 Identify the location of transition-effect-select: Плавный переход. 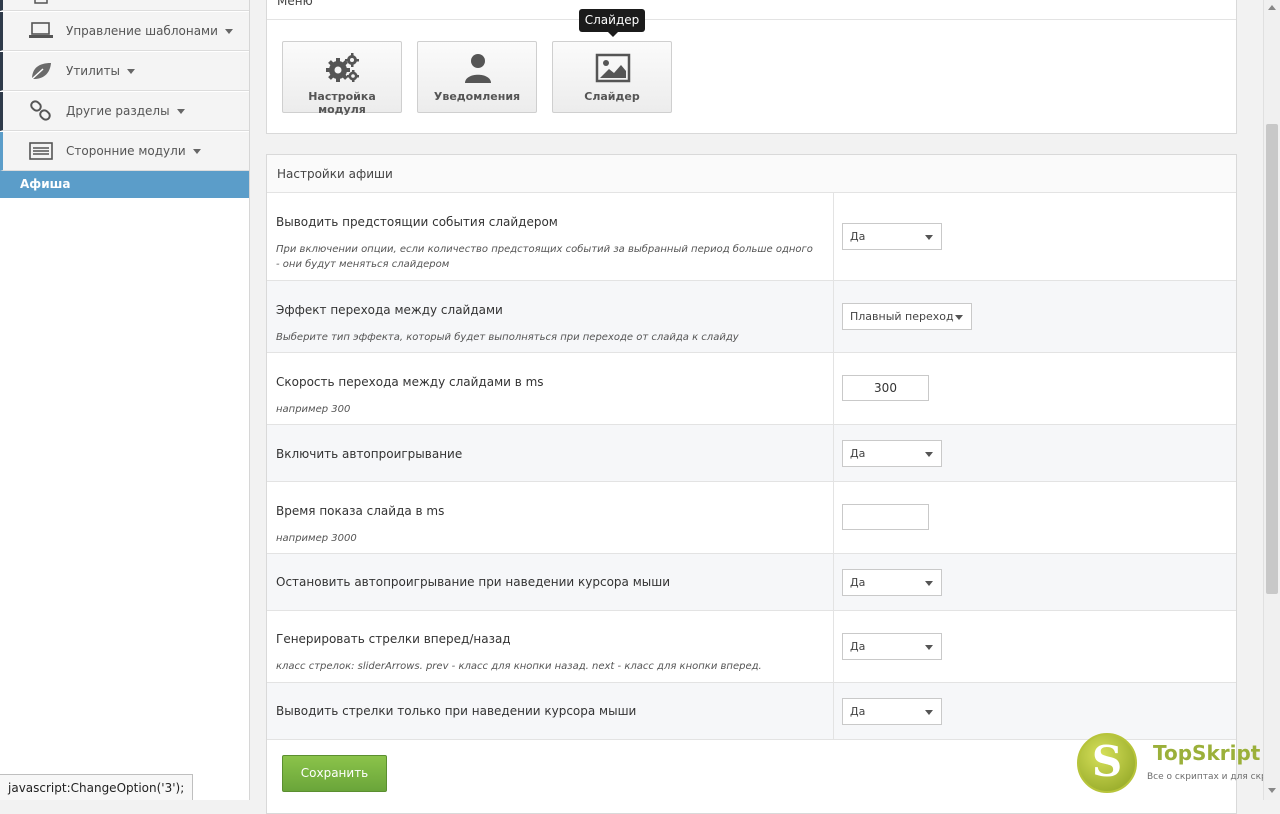
(907, 316).